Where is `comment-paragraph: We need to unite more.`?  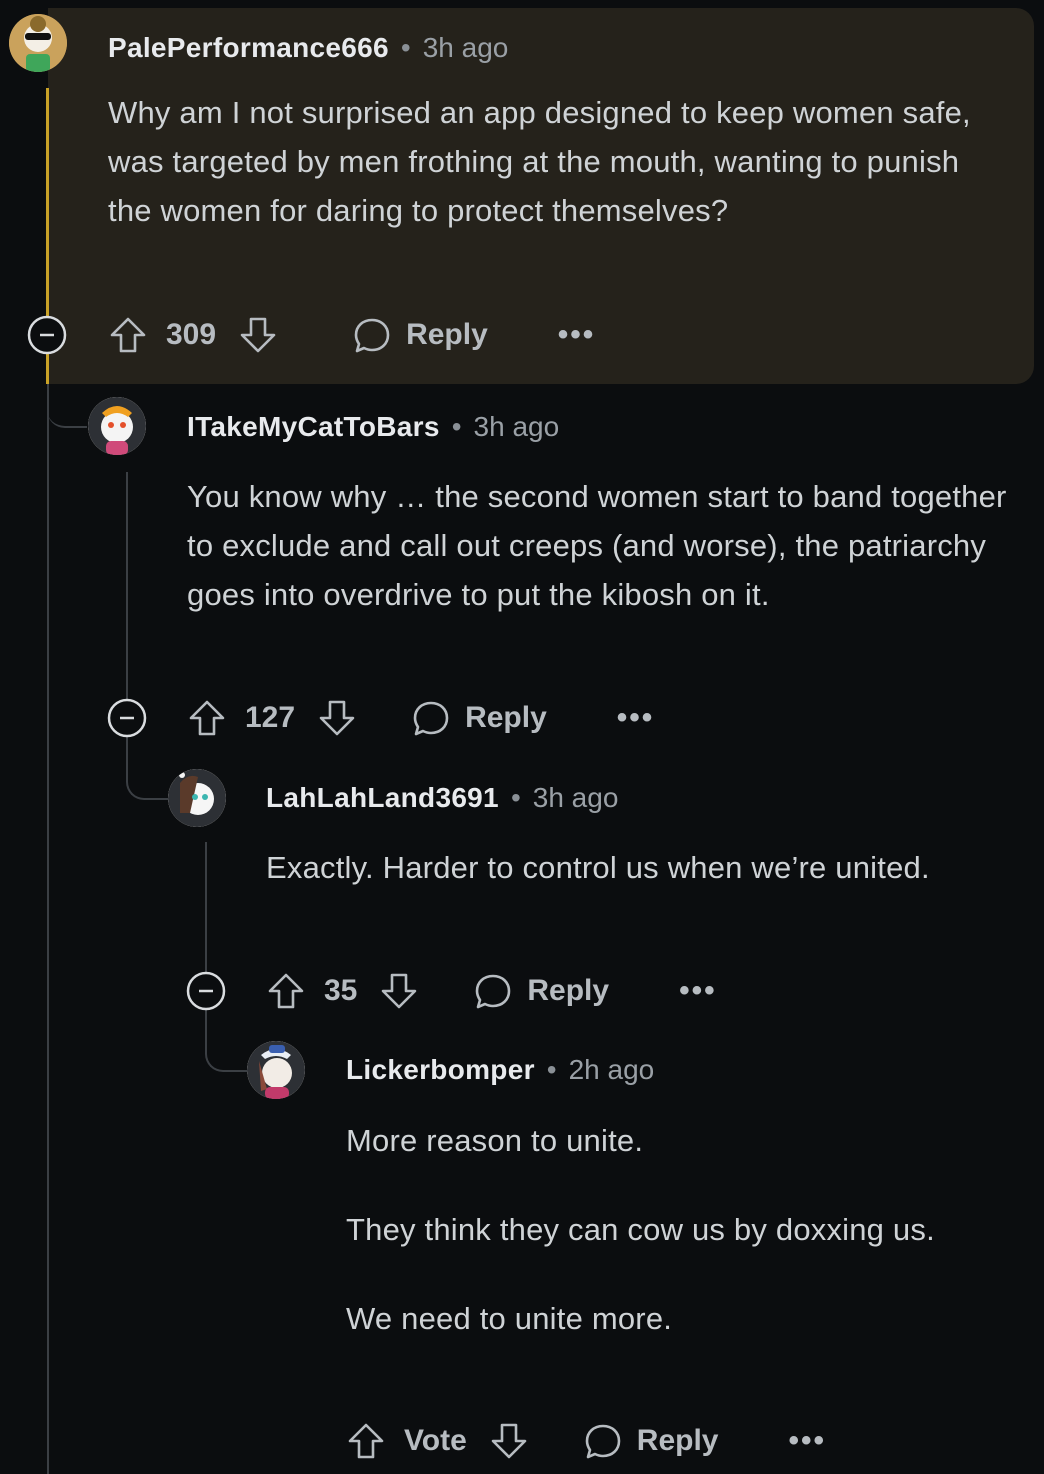 comment-paragraph: We need to unite more. is located at coordinates (509, 1318).